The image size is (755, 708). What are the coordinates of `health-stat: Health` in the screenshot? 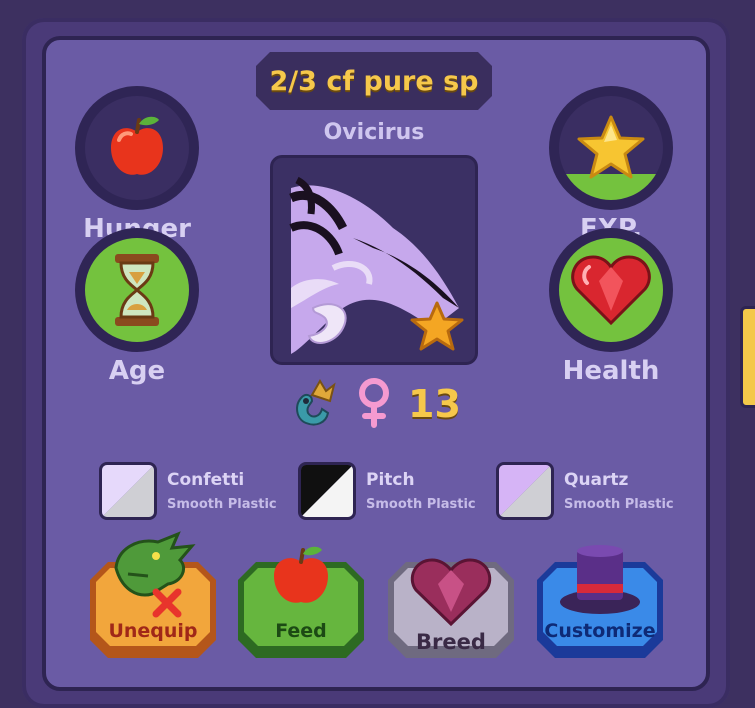 It's located at (611, 307).